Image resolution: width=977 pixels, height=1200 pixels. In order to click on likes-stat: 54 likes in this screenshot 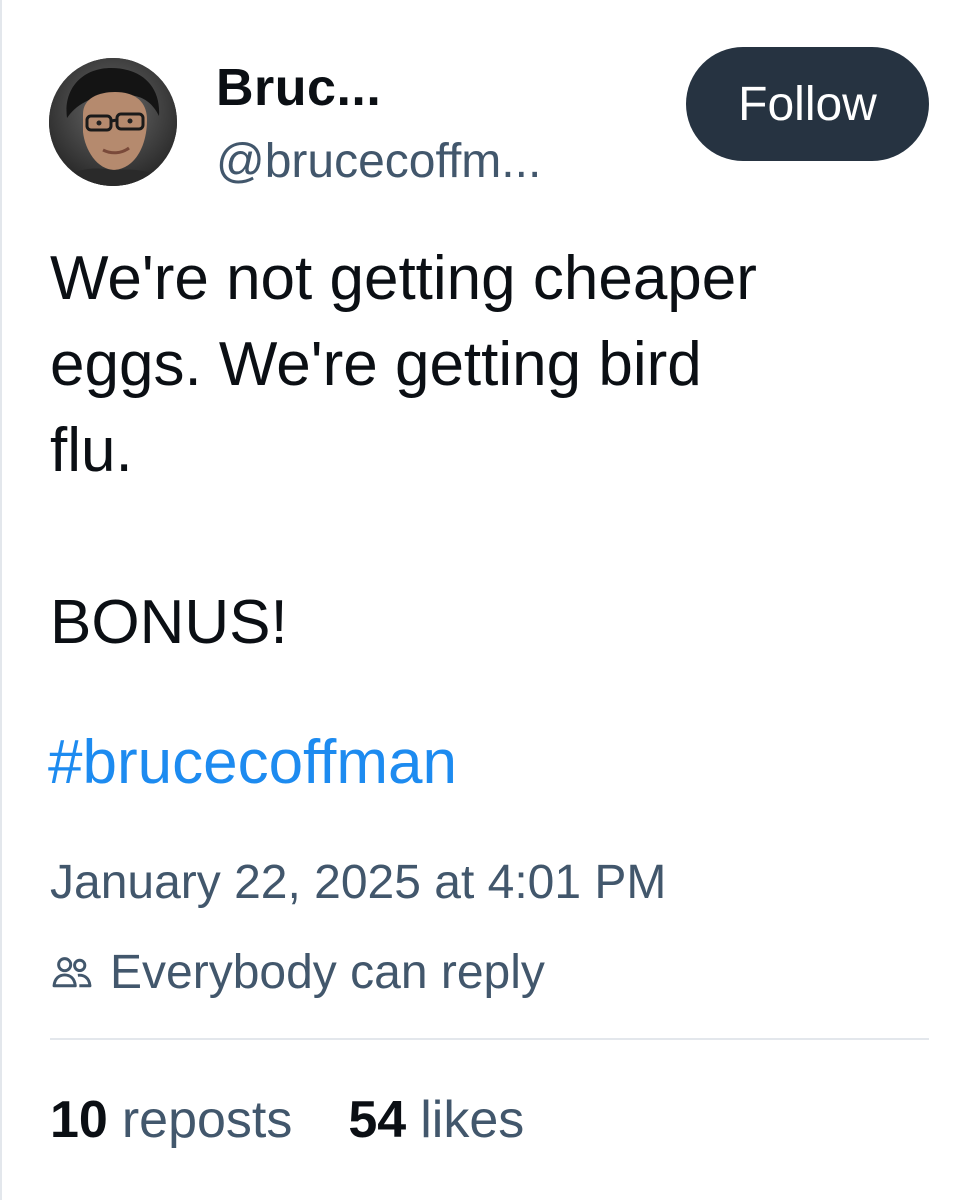, I will do `click(436, 1120)`.